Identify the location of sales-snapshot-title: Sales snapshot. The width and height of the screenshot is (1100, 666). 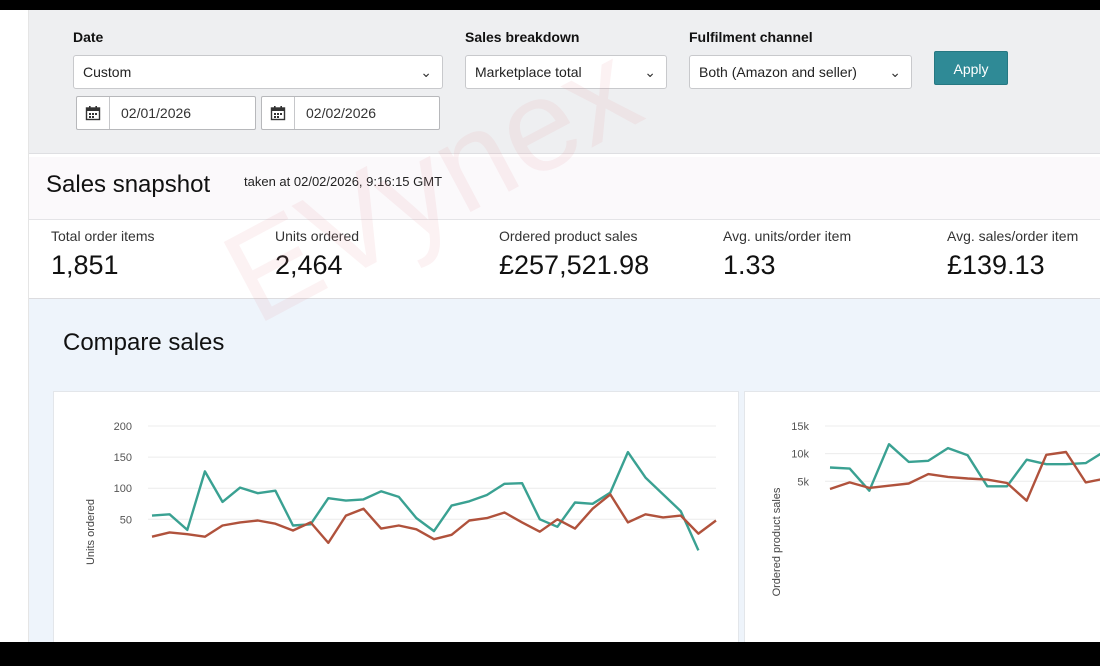
(128, 184).